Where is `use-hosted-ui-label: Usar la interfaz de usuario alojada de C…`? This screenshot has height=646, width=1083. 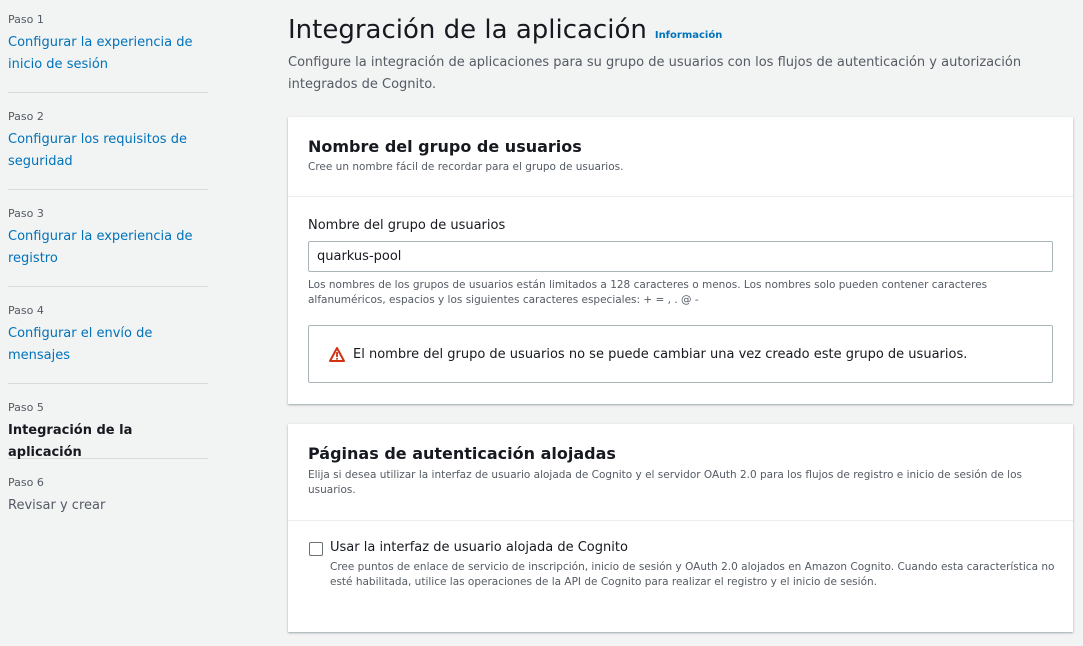
use-hosted-ui-label: Usar la interfaz de usuario alojada de C… is located at coordinates (479, 547).